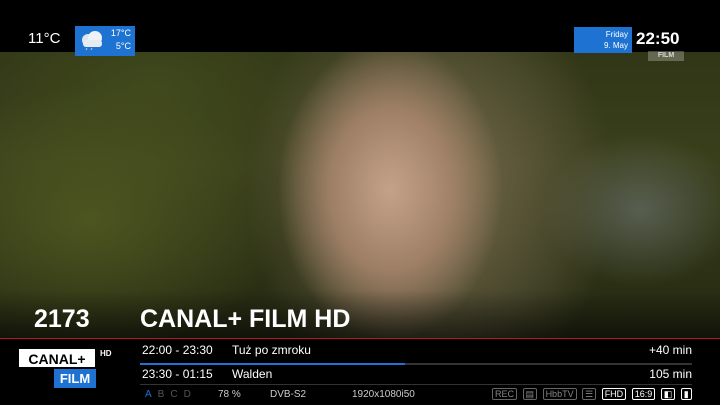 This screenshot has width=720, height=405. I want to click on video-resolution: 1920x1080i50, so click(383, 394).